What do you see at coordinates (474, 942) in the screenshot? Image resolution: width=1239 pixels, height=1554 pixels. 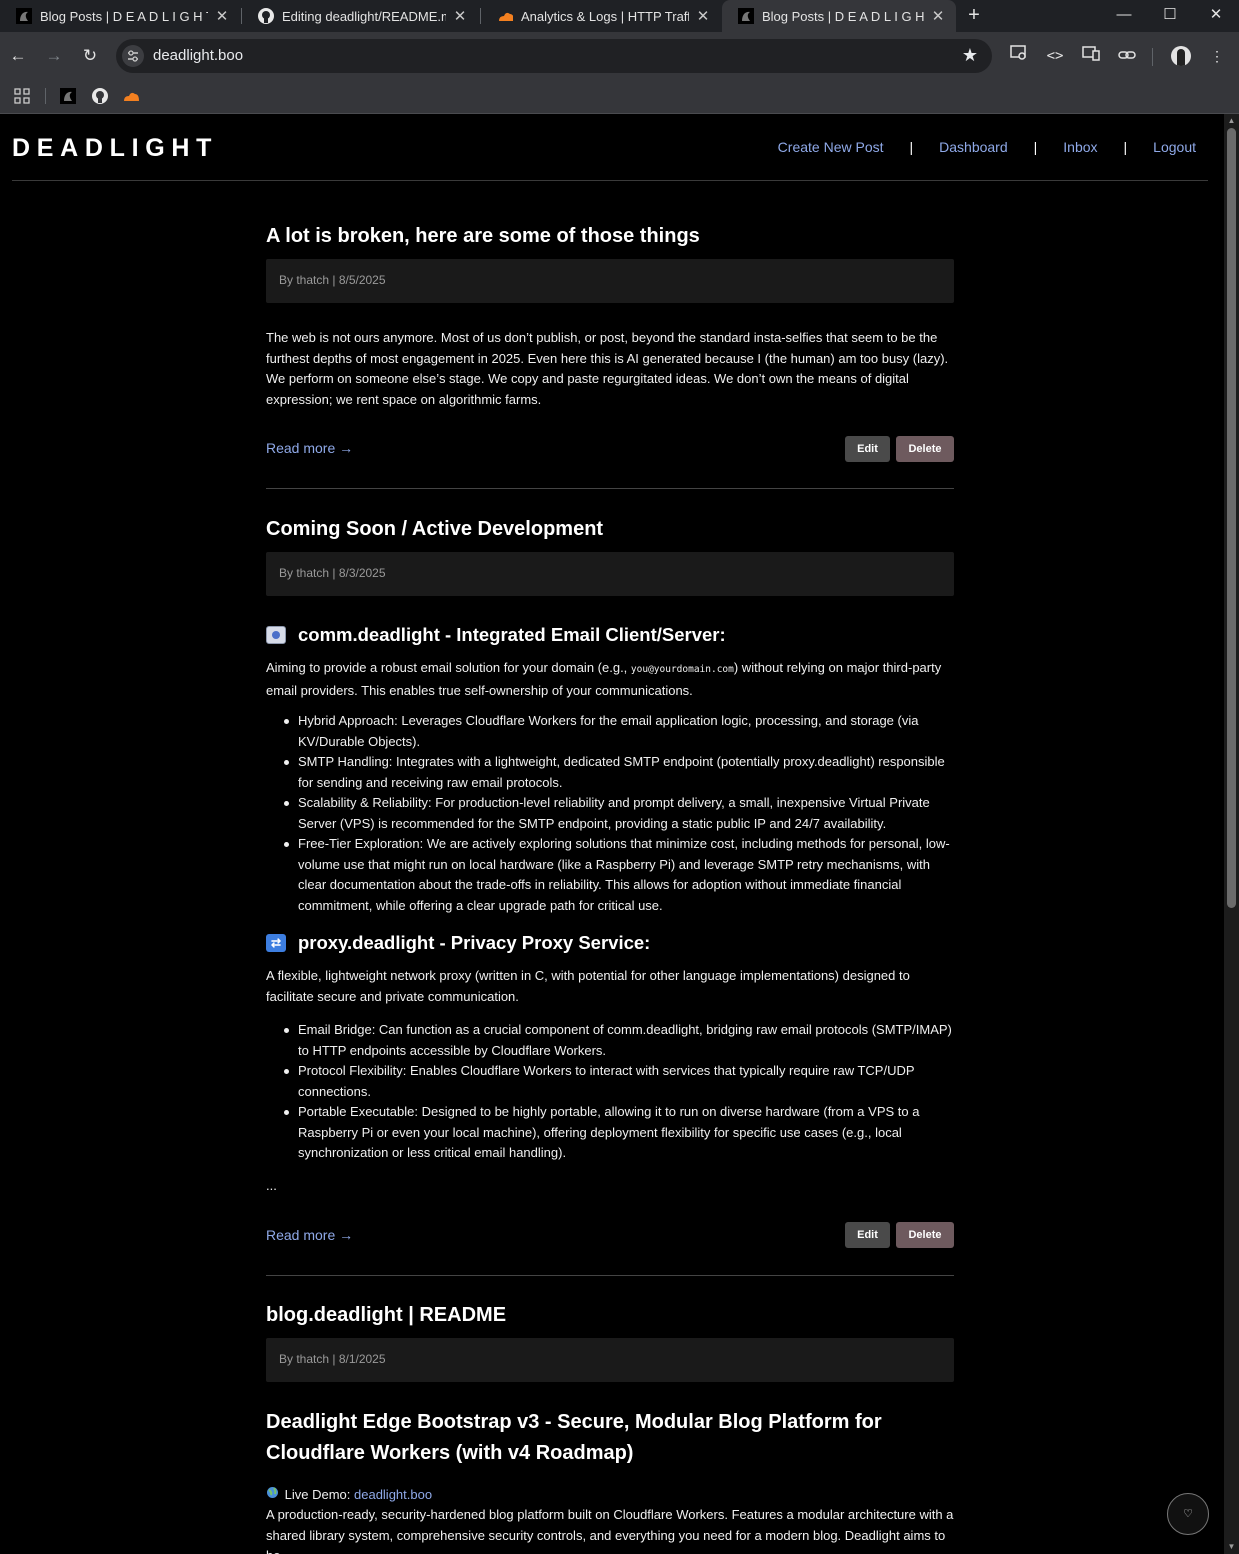 I see `section-heading-text: proxy.deadlight - Privacy Proxy Service:` at bounding box center [474, 942].